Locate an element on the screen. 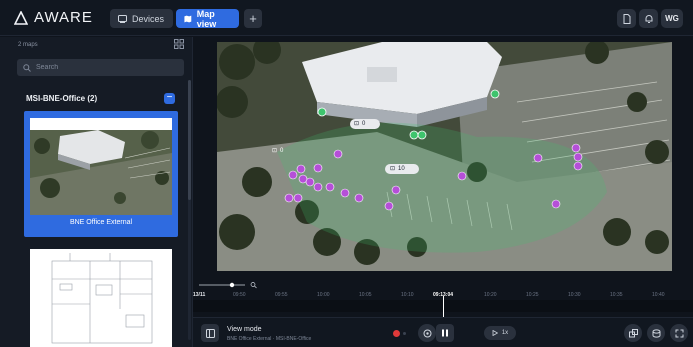 The image size is (693, 347). expand-icon is located at coordinates (679, 333).